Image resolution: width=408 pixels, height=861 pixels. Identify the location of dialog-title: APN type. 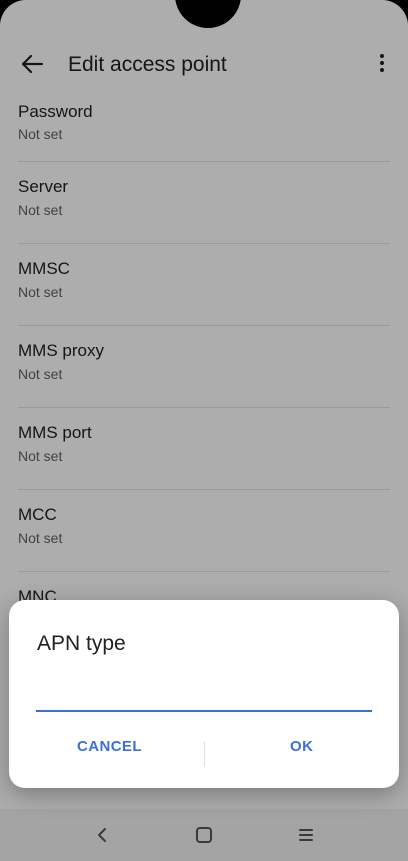
(81, 643).